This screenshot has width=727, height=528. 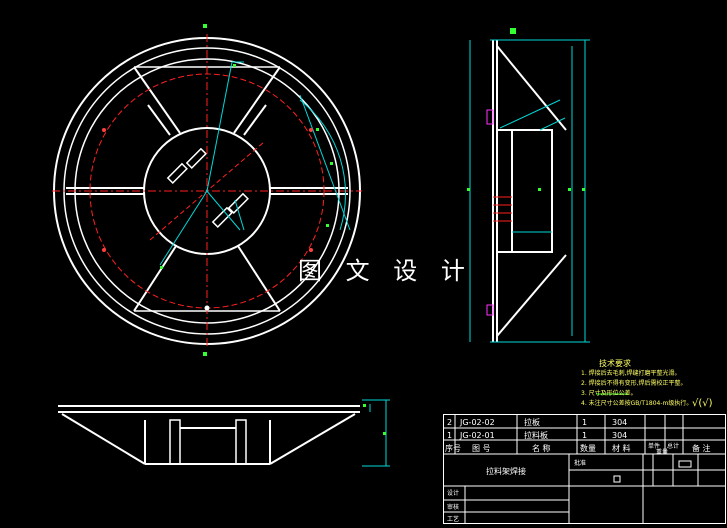 I want to click on bom-seq: 1, so click(x=450, y=435).